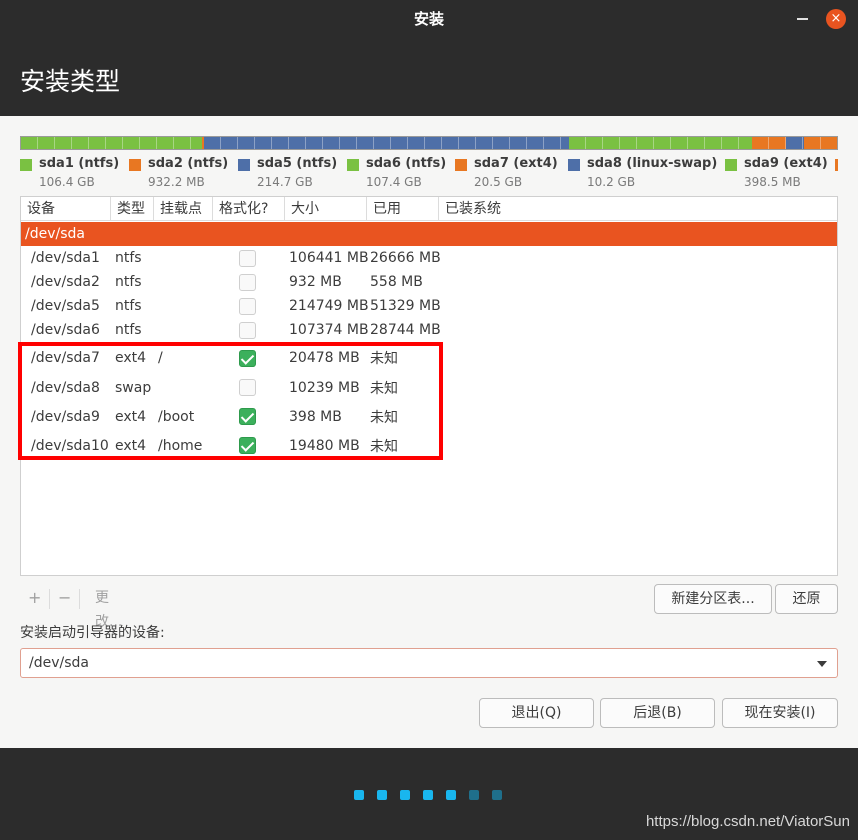  What do you see at coordinates (836, 19) in the screenshot?
I see `close-icon: ×` at bounding box center [836, 19].